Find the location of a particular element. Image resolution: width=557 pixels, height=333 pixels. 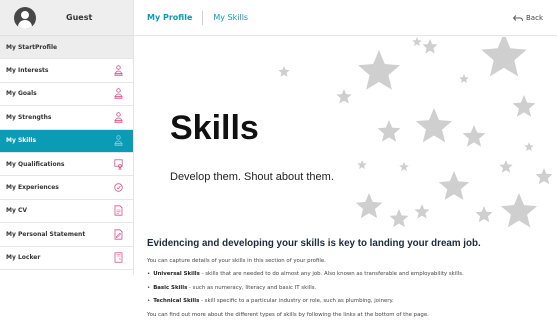

check-circle-icon is located at coordinates (118, 187).